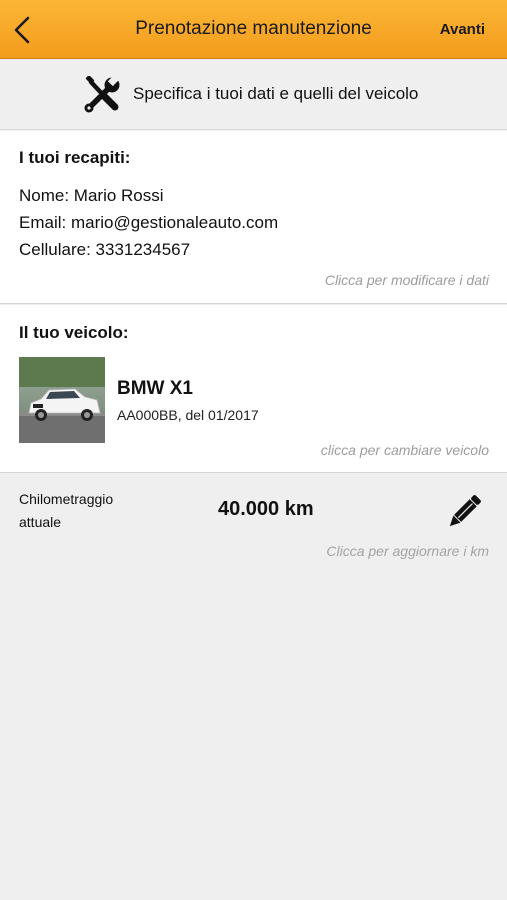 The height and width of the screenshot is (900, 507). What do you see at coordinates (66, 510) in the screenshot?
I see `mileage-label: Chilometraggio attuale` at bounding box center [66, 510].